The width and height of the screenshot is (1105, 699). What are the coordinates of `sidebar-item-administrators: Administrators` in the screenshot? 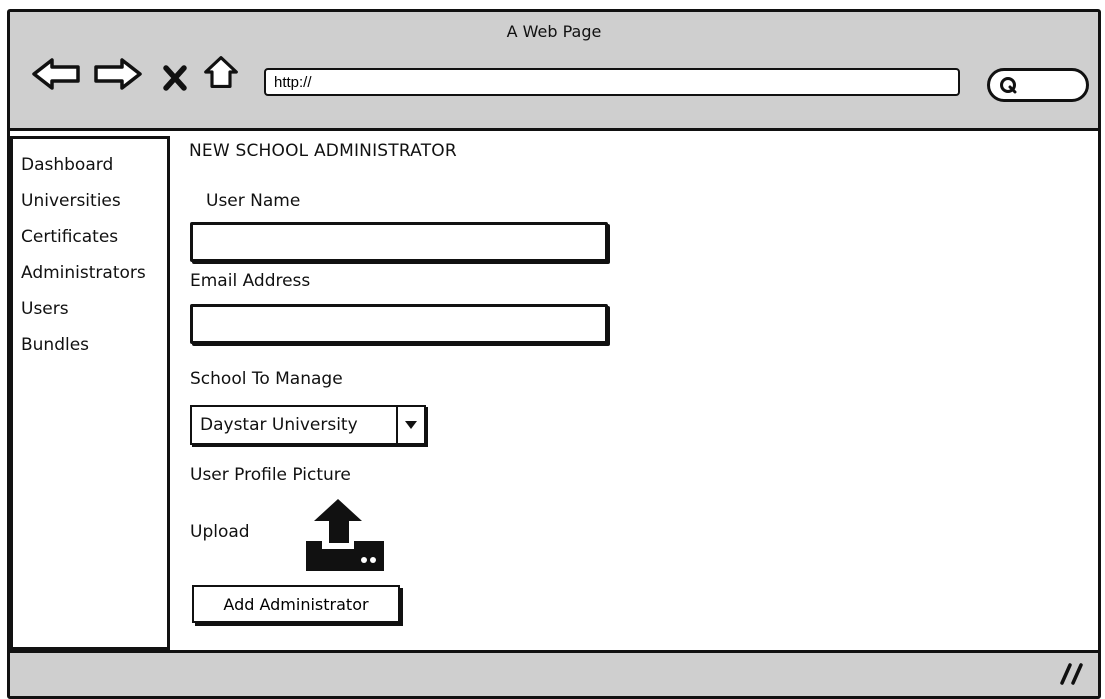 It's located at (90, 273).